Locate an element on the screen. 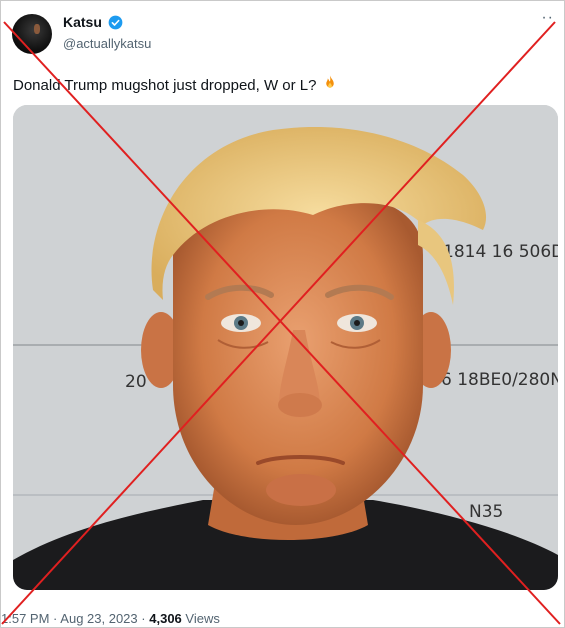 This screenshot has width=565, height=628. verified-badge-icon is located at coordinates (115, 22).